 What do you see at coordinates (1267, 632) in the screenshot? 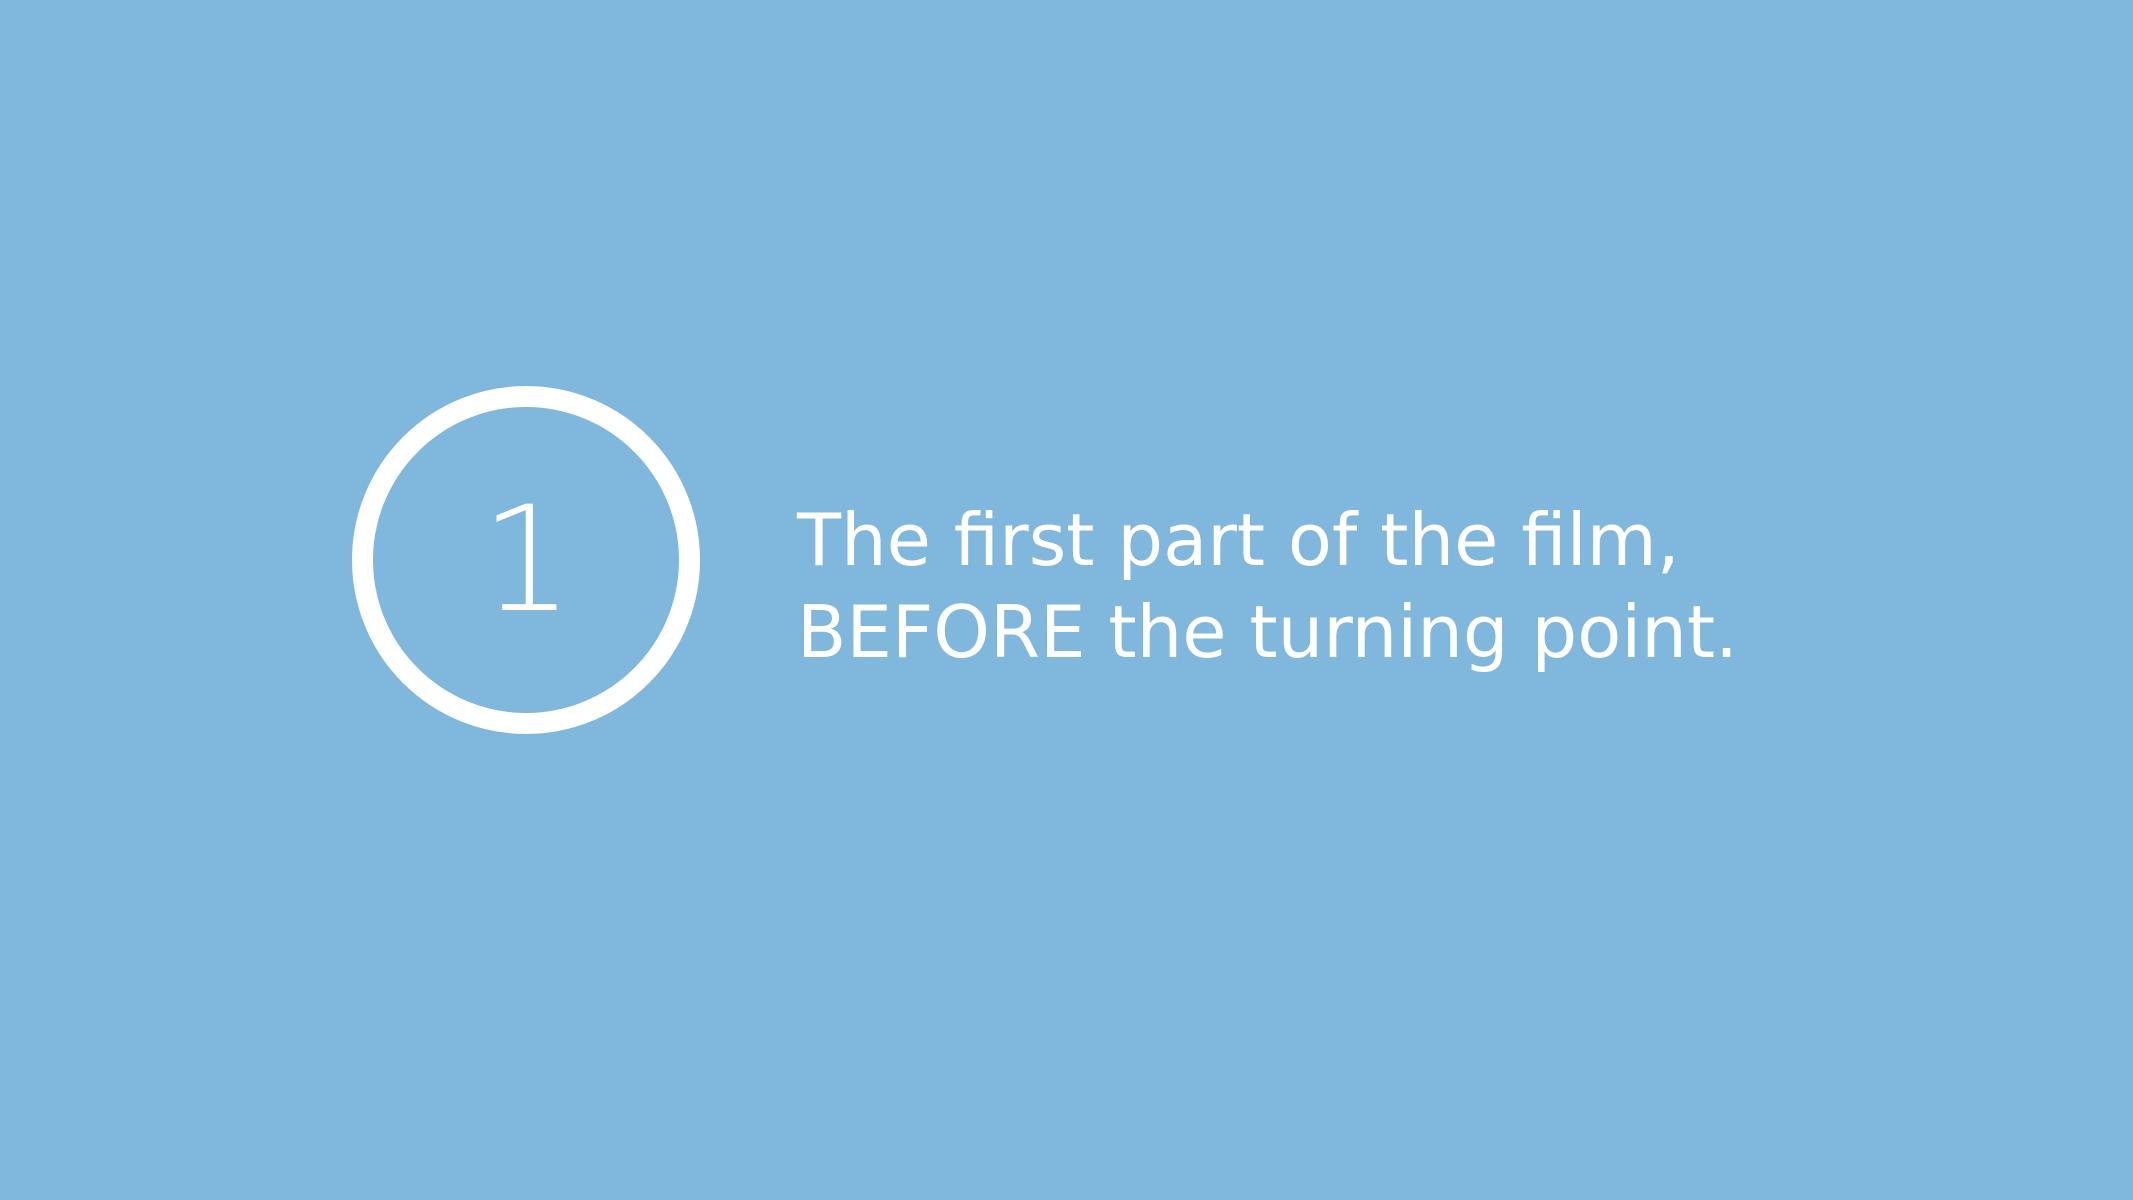
I see `slide-text-line-2: BEFORE the turning point.` at bounding box center [1267, 632].